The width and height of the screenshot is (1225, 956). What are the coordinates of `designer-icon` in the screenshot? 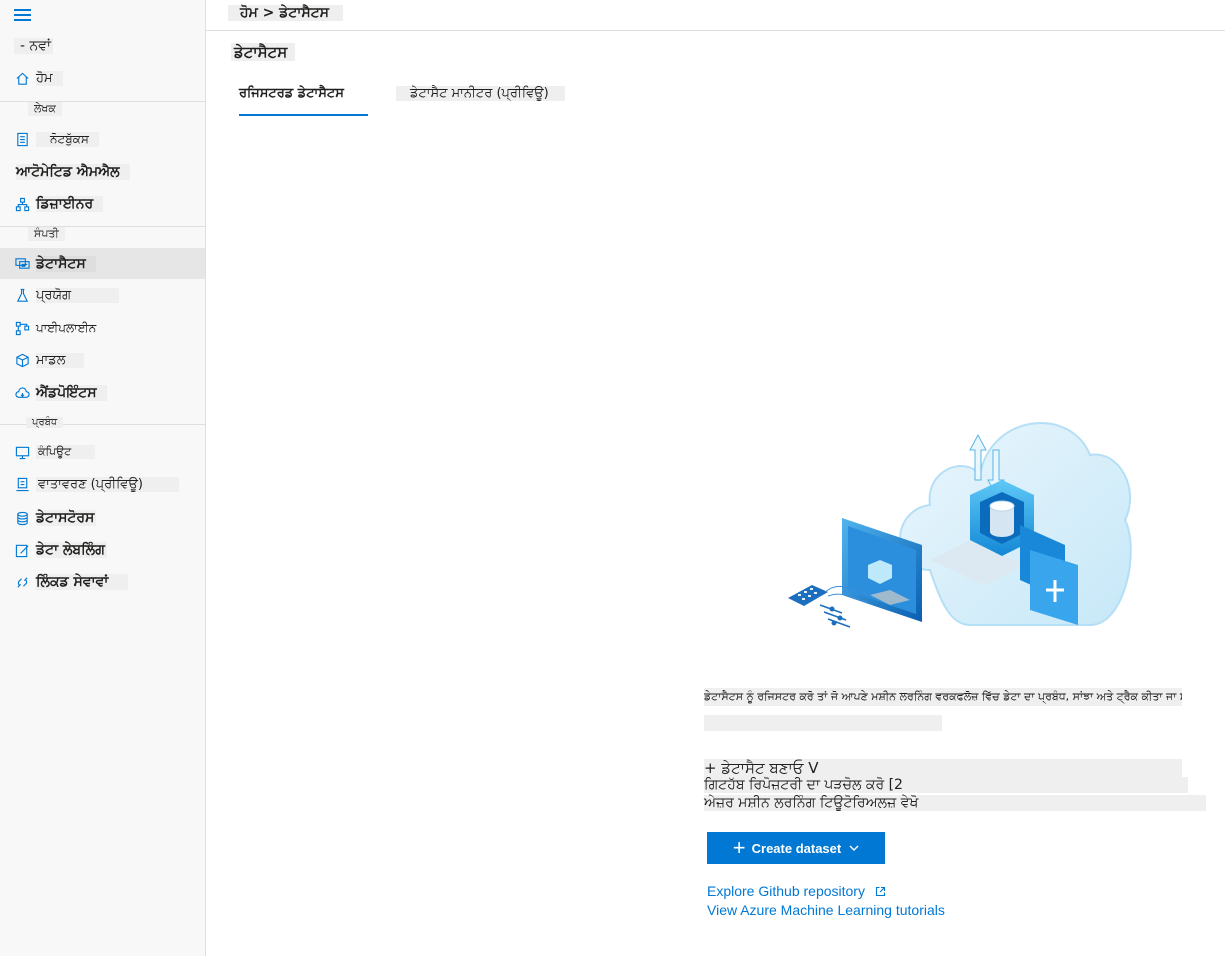 It's located at (22, 204).